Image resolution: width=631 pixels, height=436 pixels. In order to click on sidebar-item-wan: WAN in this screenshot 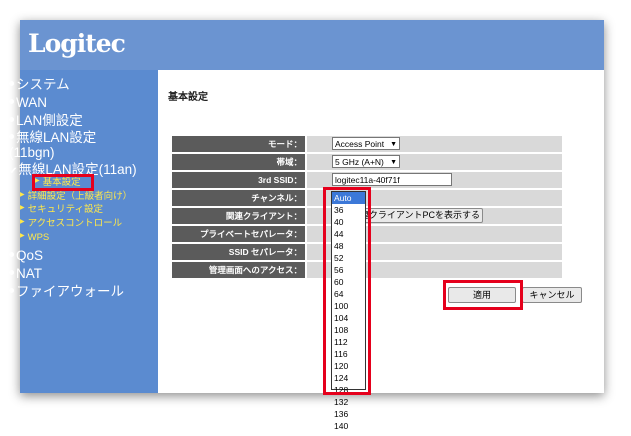, I will do `click(28, 102)`.